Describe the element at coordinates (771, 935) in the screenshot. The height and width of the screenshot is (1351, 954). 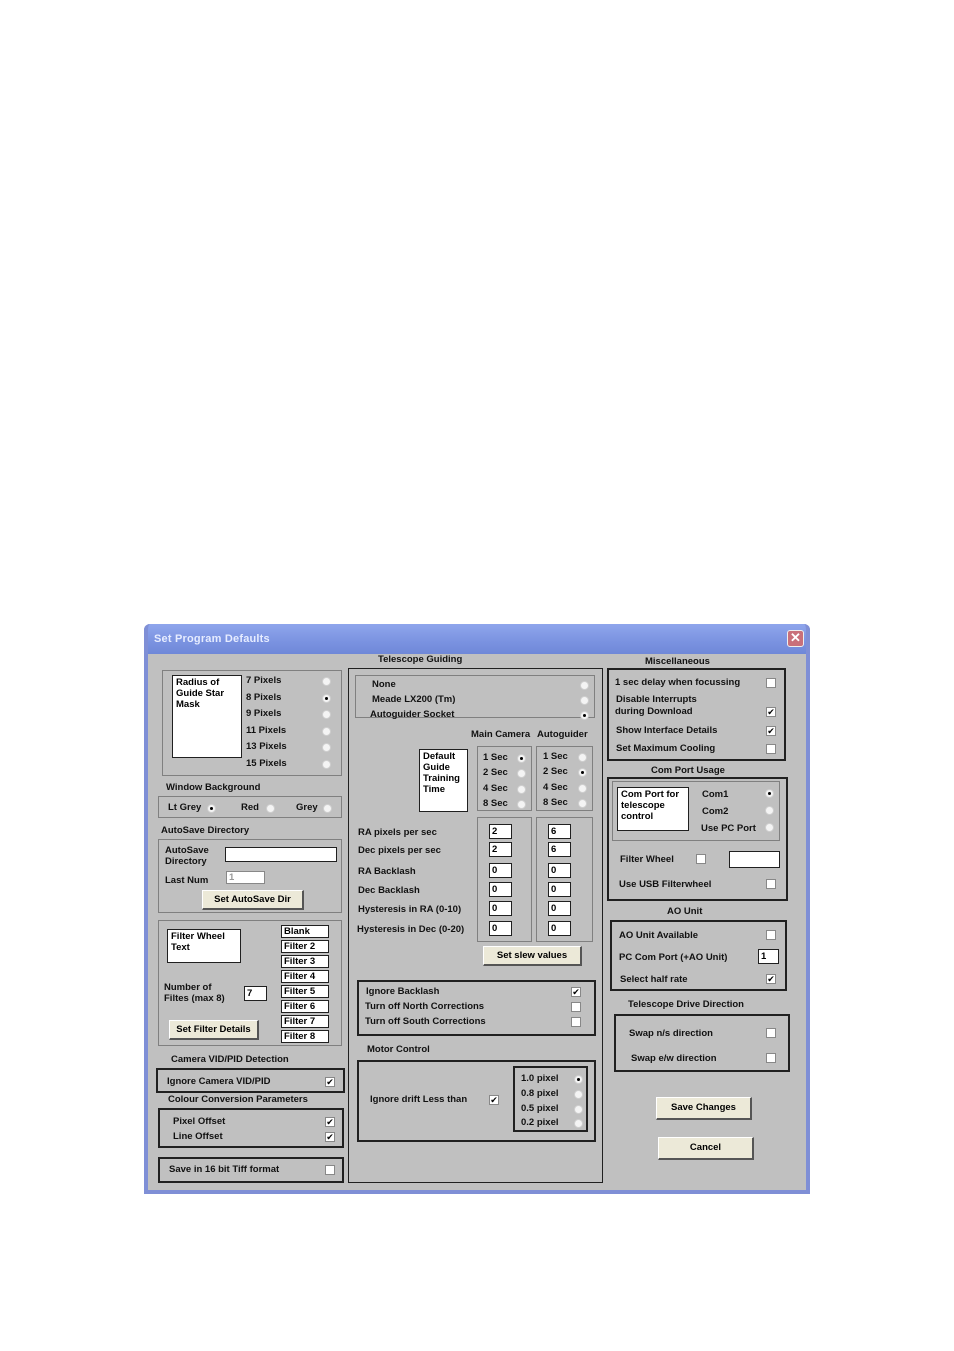
I see `ao-available-checkbox` at that location.